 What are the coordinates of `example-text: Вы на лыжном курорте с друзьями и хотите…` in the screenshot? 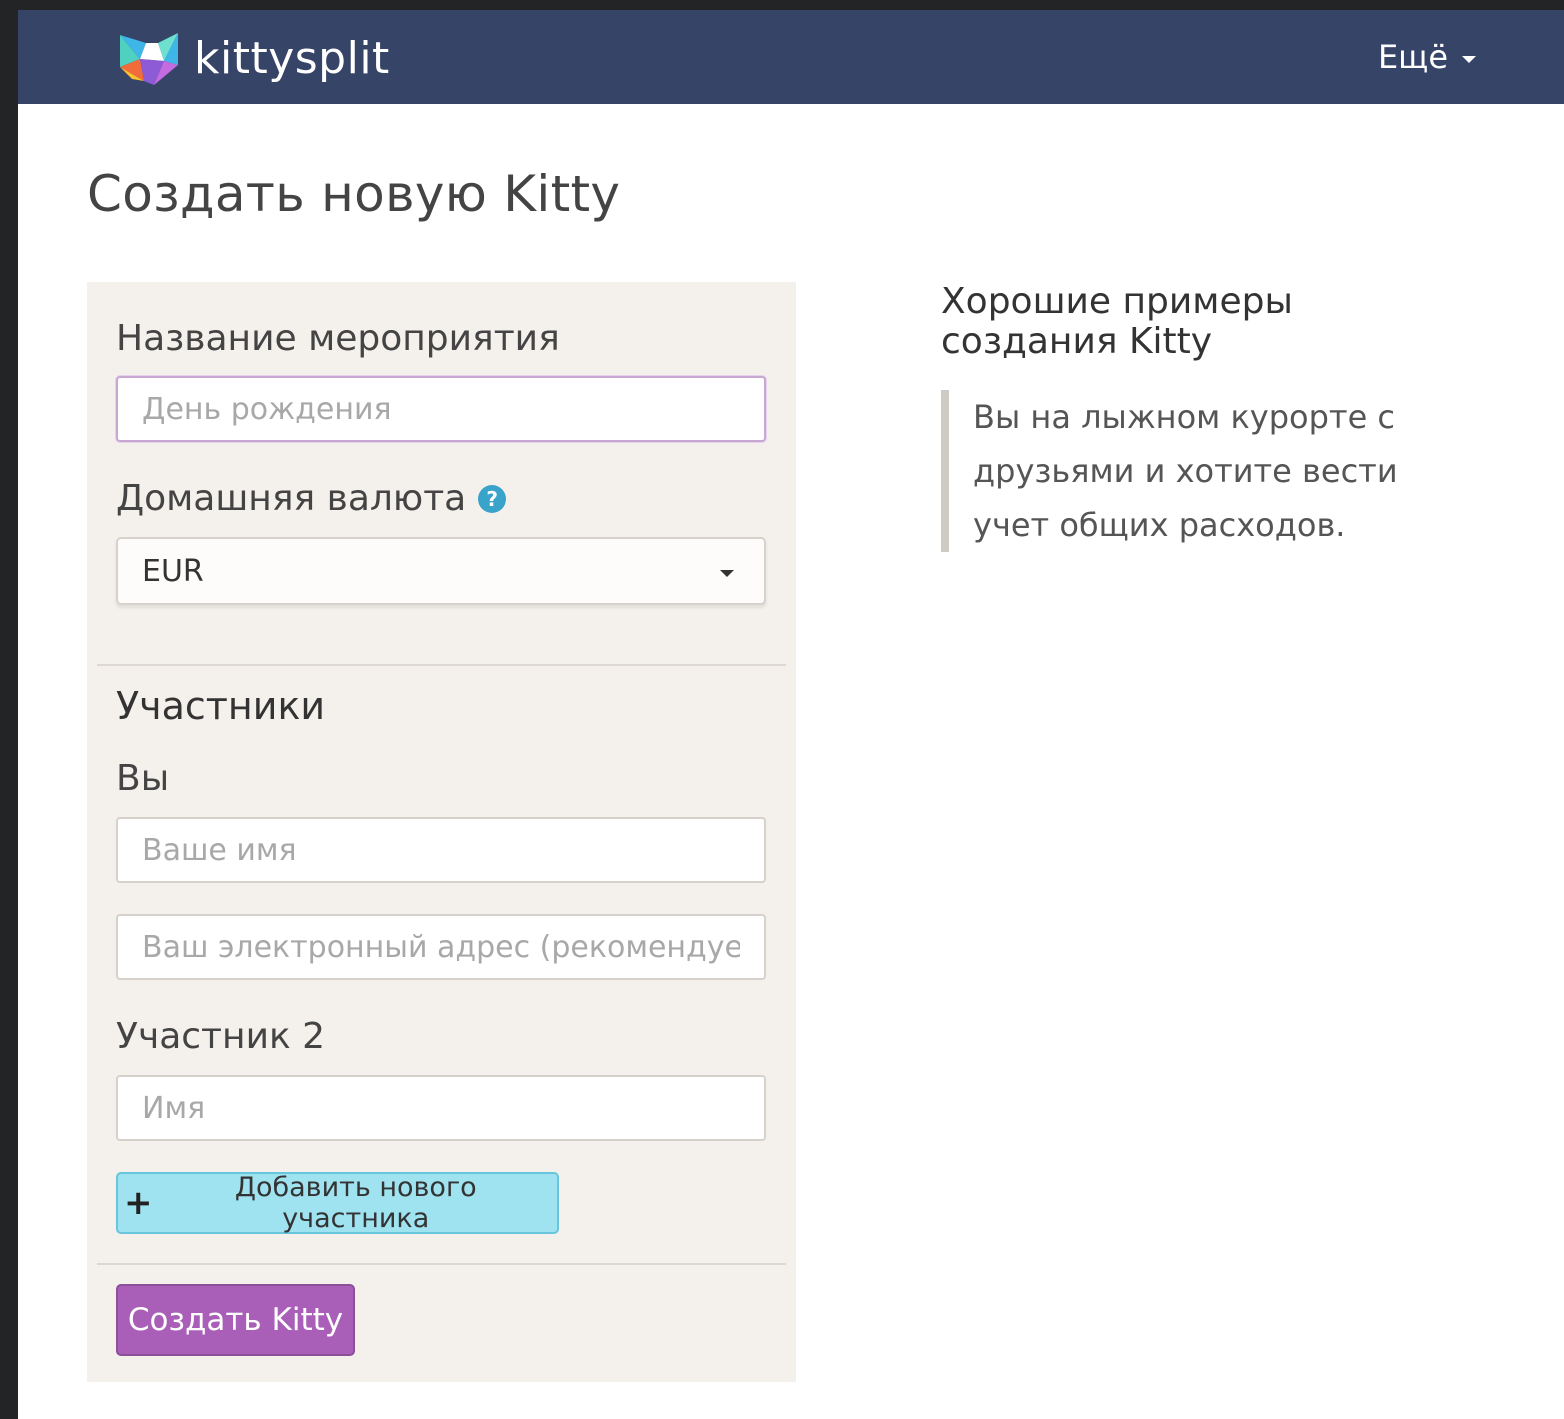 It's located at (1185, 471).